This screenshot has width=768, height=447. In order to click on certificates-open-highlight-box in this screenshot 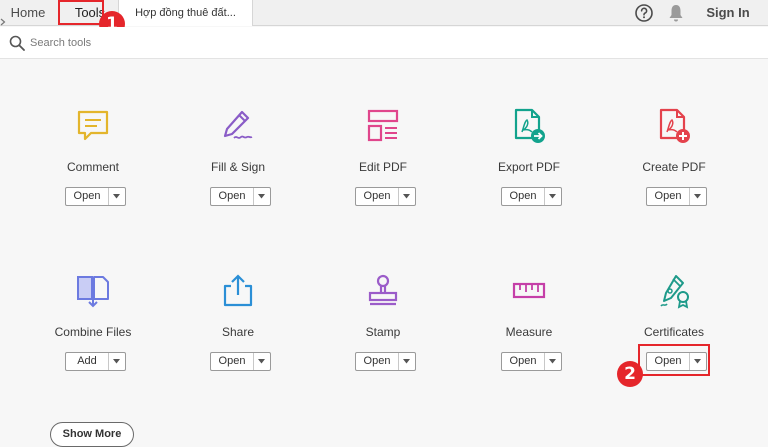, I will do `click(674, 360)`.